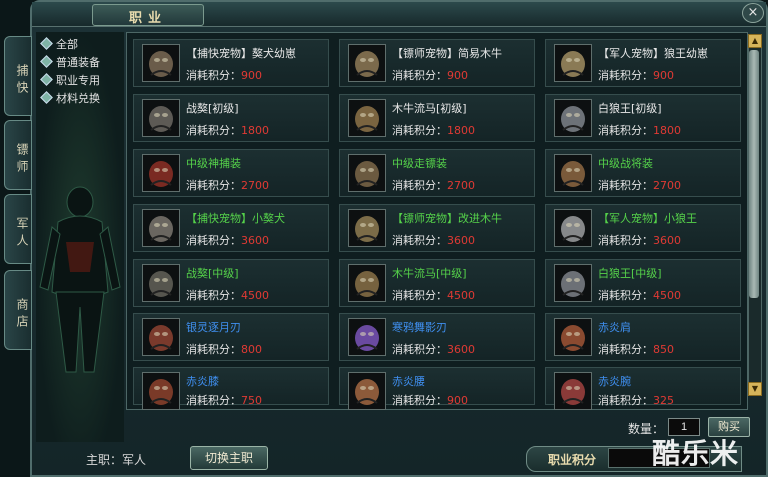  What do you see at coordinates (408, 381) in the screenshot?
I see `item-name: 赤炎腰` at bounding box center [408, 381].